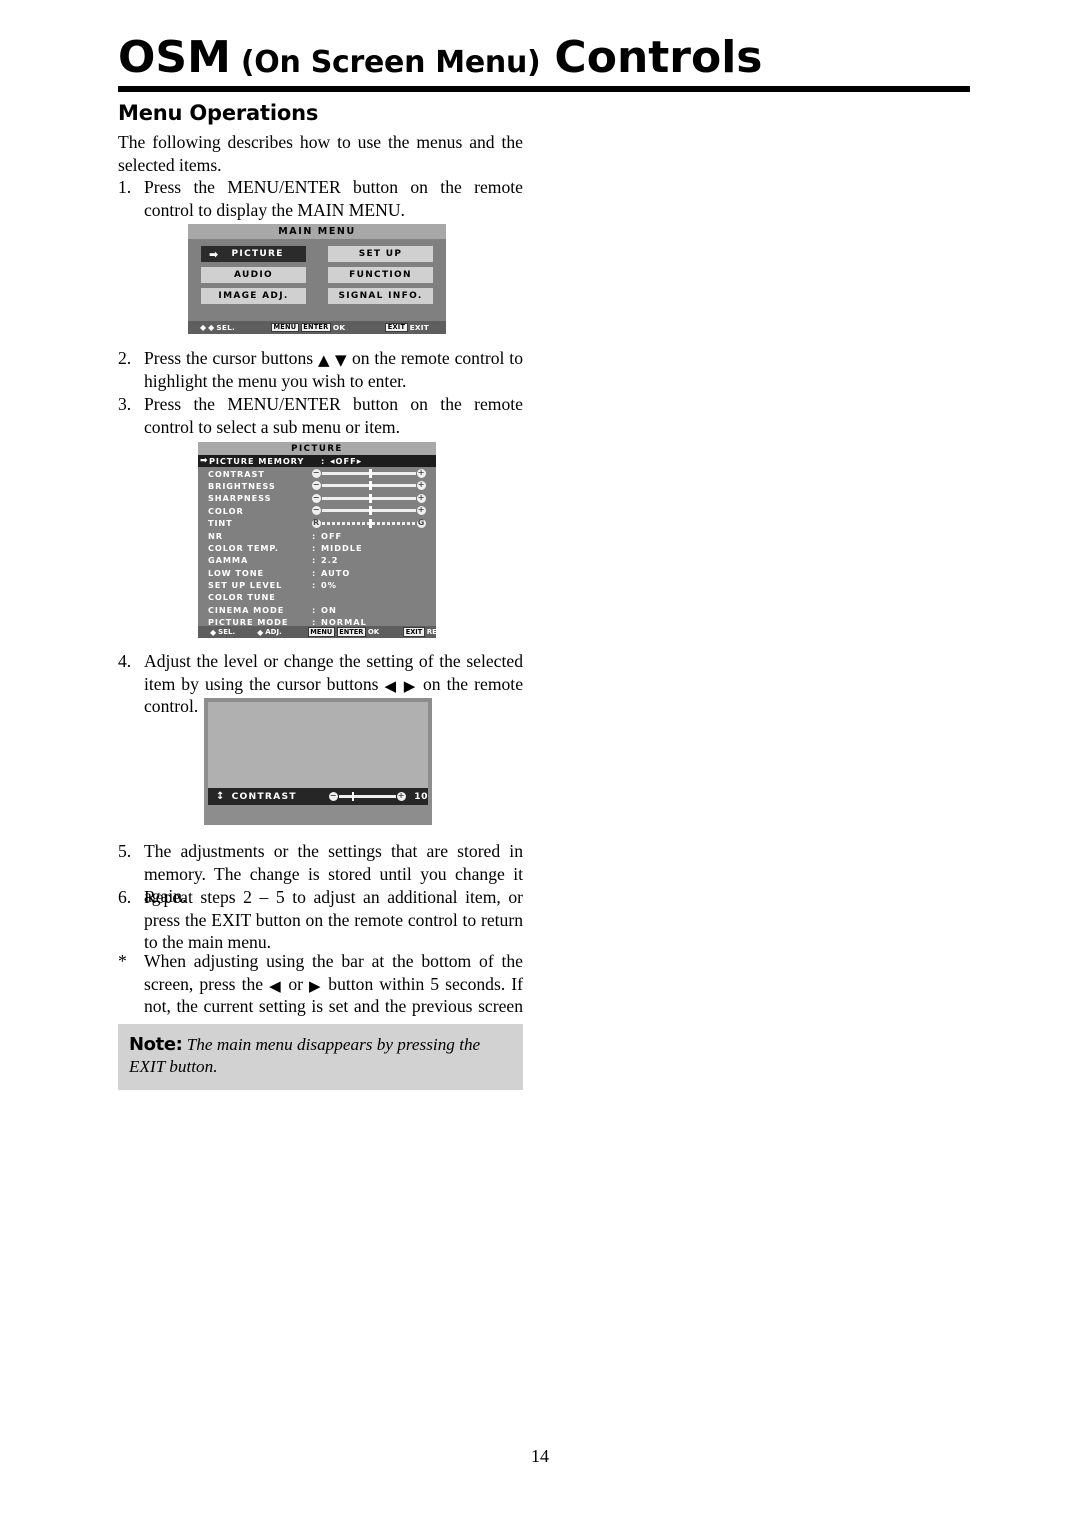 Image resolution: width=1080 pixels, height=1515 pixels. What do you see at coordinates (330, 560) in the screenshot?
I see `picture-row-value: 2.2` at bounding box center [330, 560].